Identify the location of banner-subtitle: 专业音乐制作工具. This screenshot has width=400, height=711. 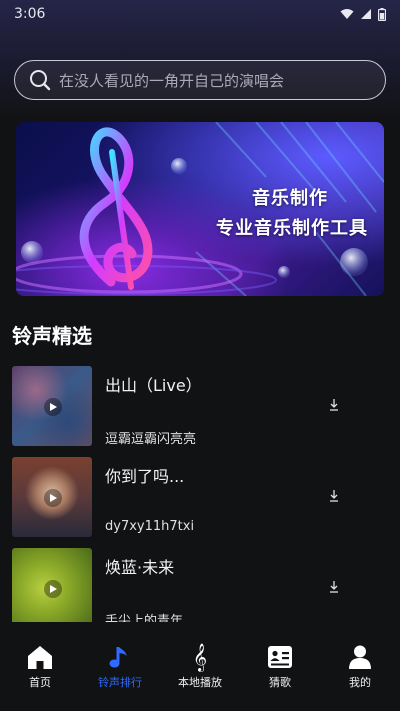
(292, 228).